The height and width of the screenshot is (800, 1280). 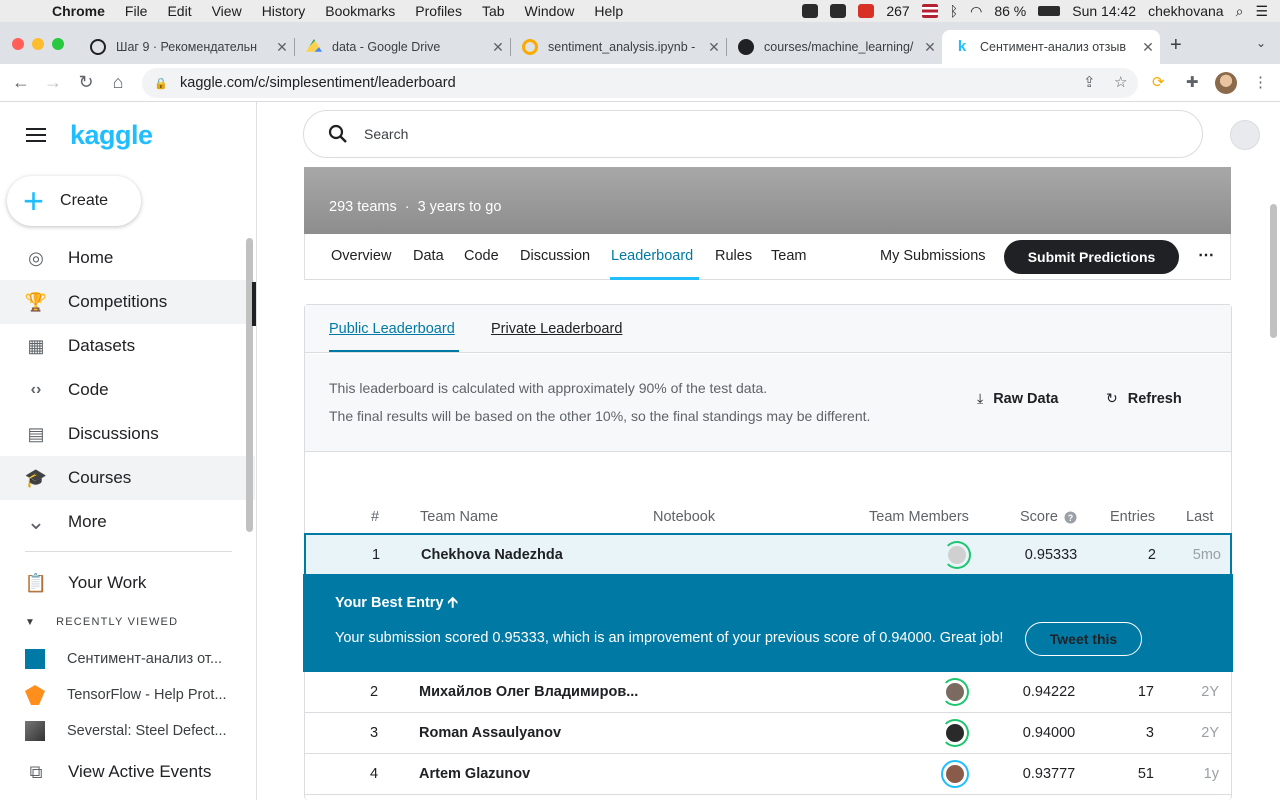 What do you see at coordinates (608, 11) in the screenshot?
I see `menu-help: Help` at bounding box center [608, 11].